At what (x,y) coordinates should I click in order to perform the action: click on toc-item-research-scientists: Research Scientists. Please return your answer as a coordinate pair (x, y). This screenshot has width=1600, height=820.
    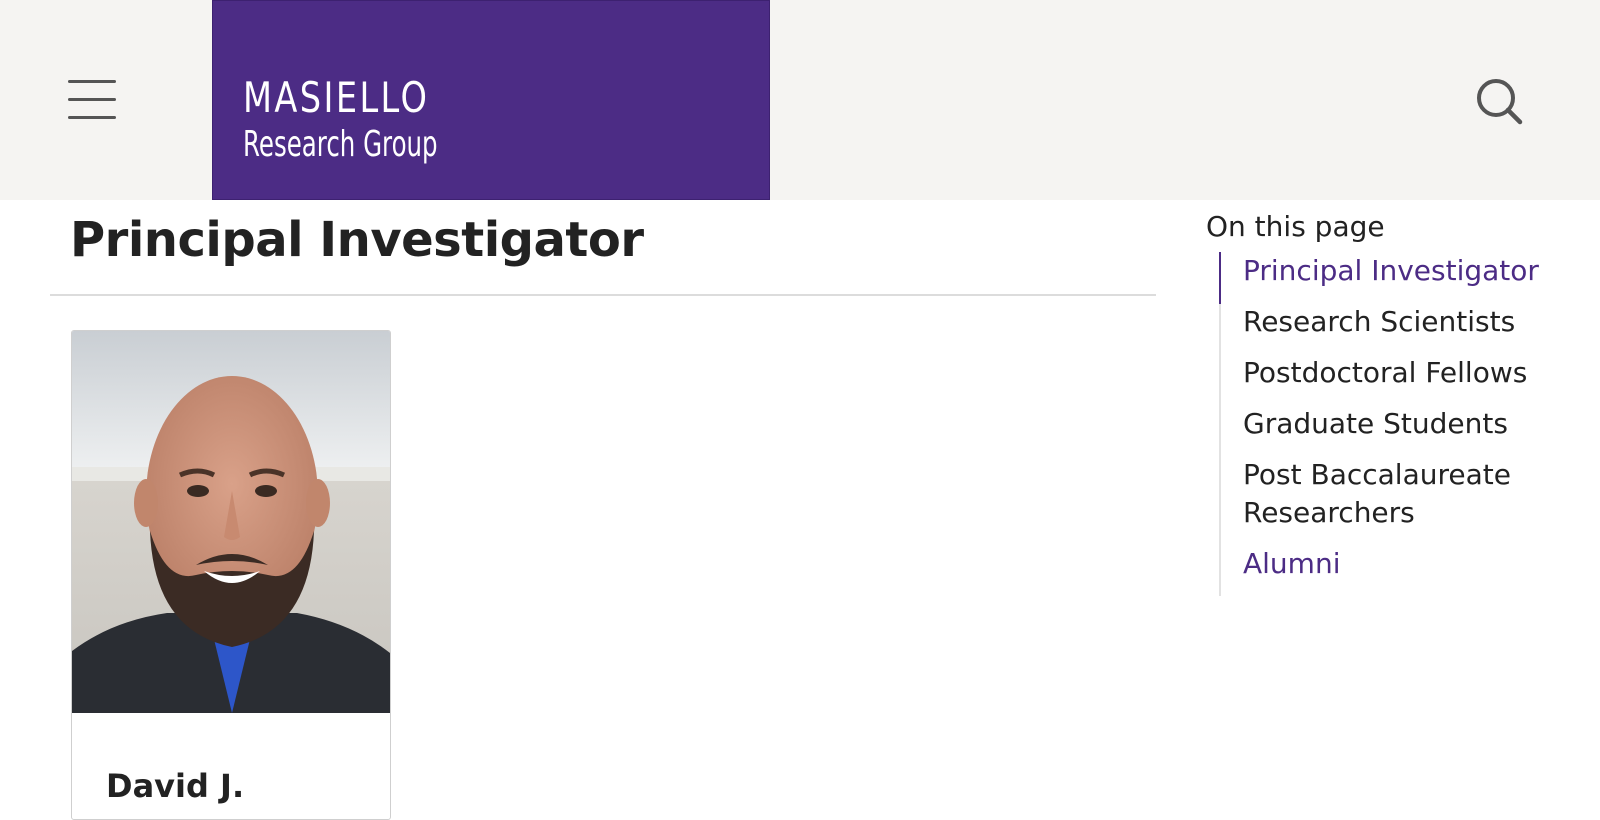
    Looking at the image, I should click on (1400, 322).